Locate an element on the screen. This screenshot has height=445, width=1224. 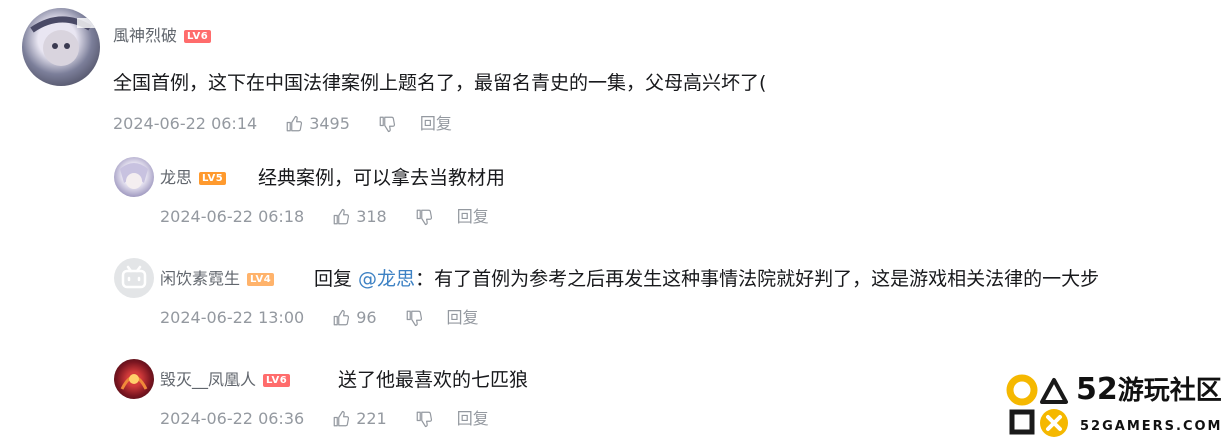
username: 風神烈破 LV6 is located at coordinates (162, 36).